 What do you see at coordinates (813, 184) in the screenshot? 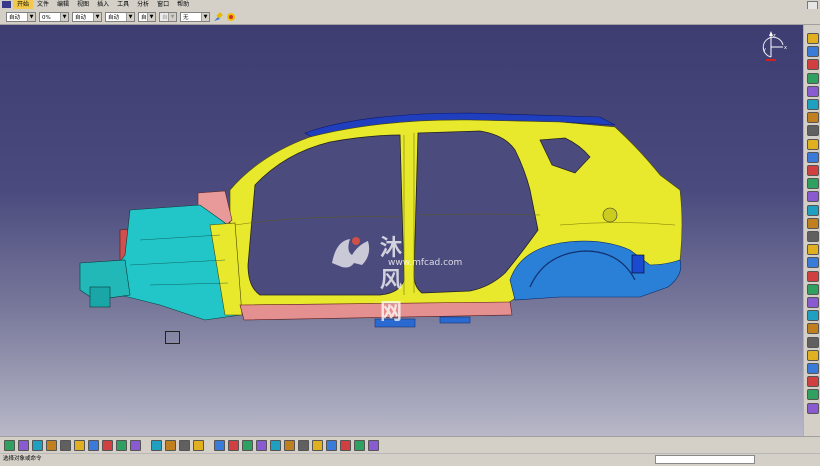
I see `chamfer-icon` at bounding box center [813, 184].